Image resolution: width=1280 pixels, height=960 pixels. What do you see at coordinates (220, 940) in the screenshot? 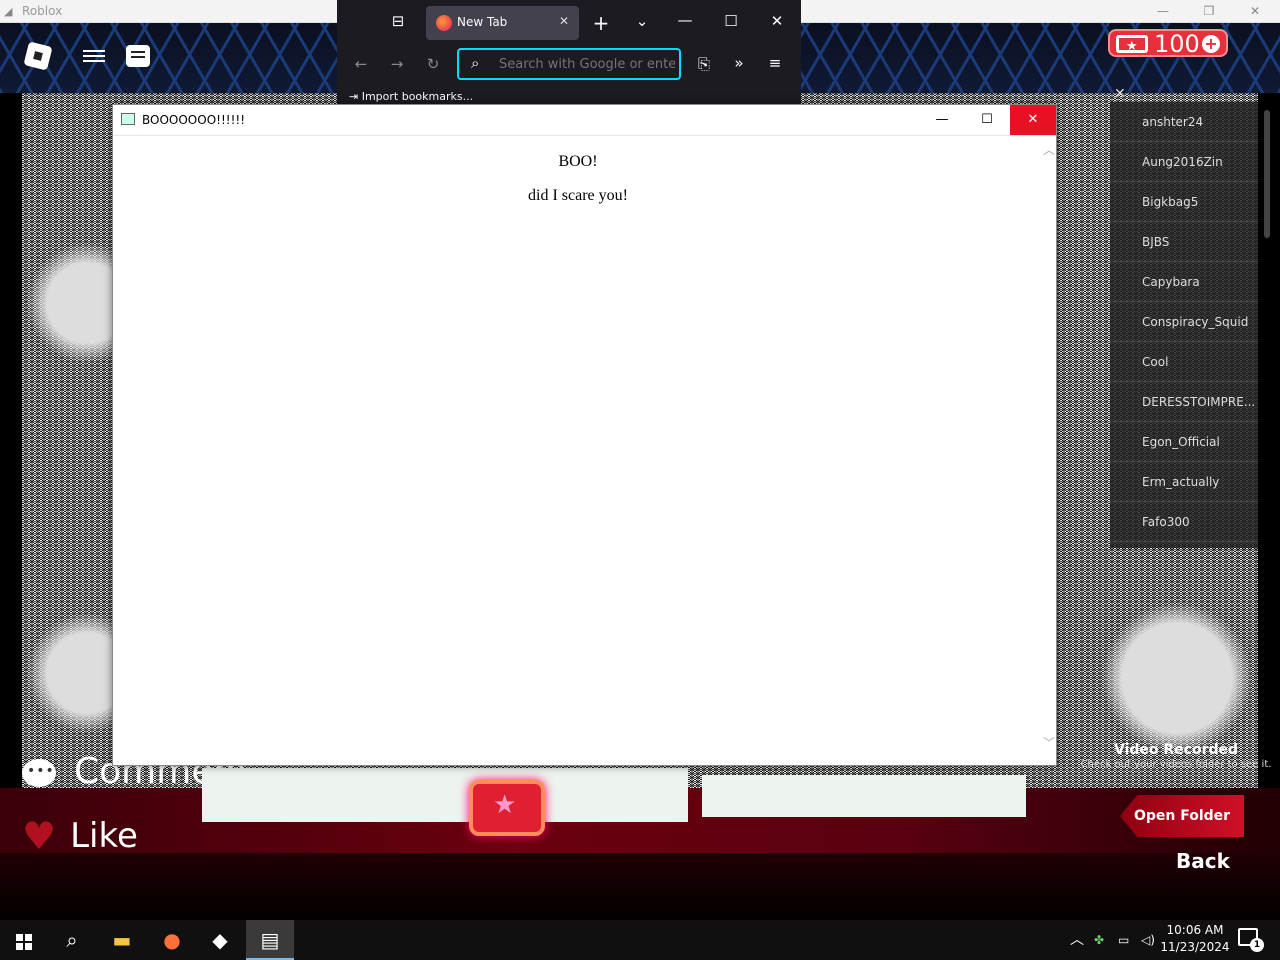
I see `roblox-taskbar-icon: ◆` at bounding box center [220, 940].